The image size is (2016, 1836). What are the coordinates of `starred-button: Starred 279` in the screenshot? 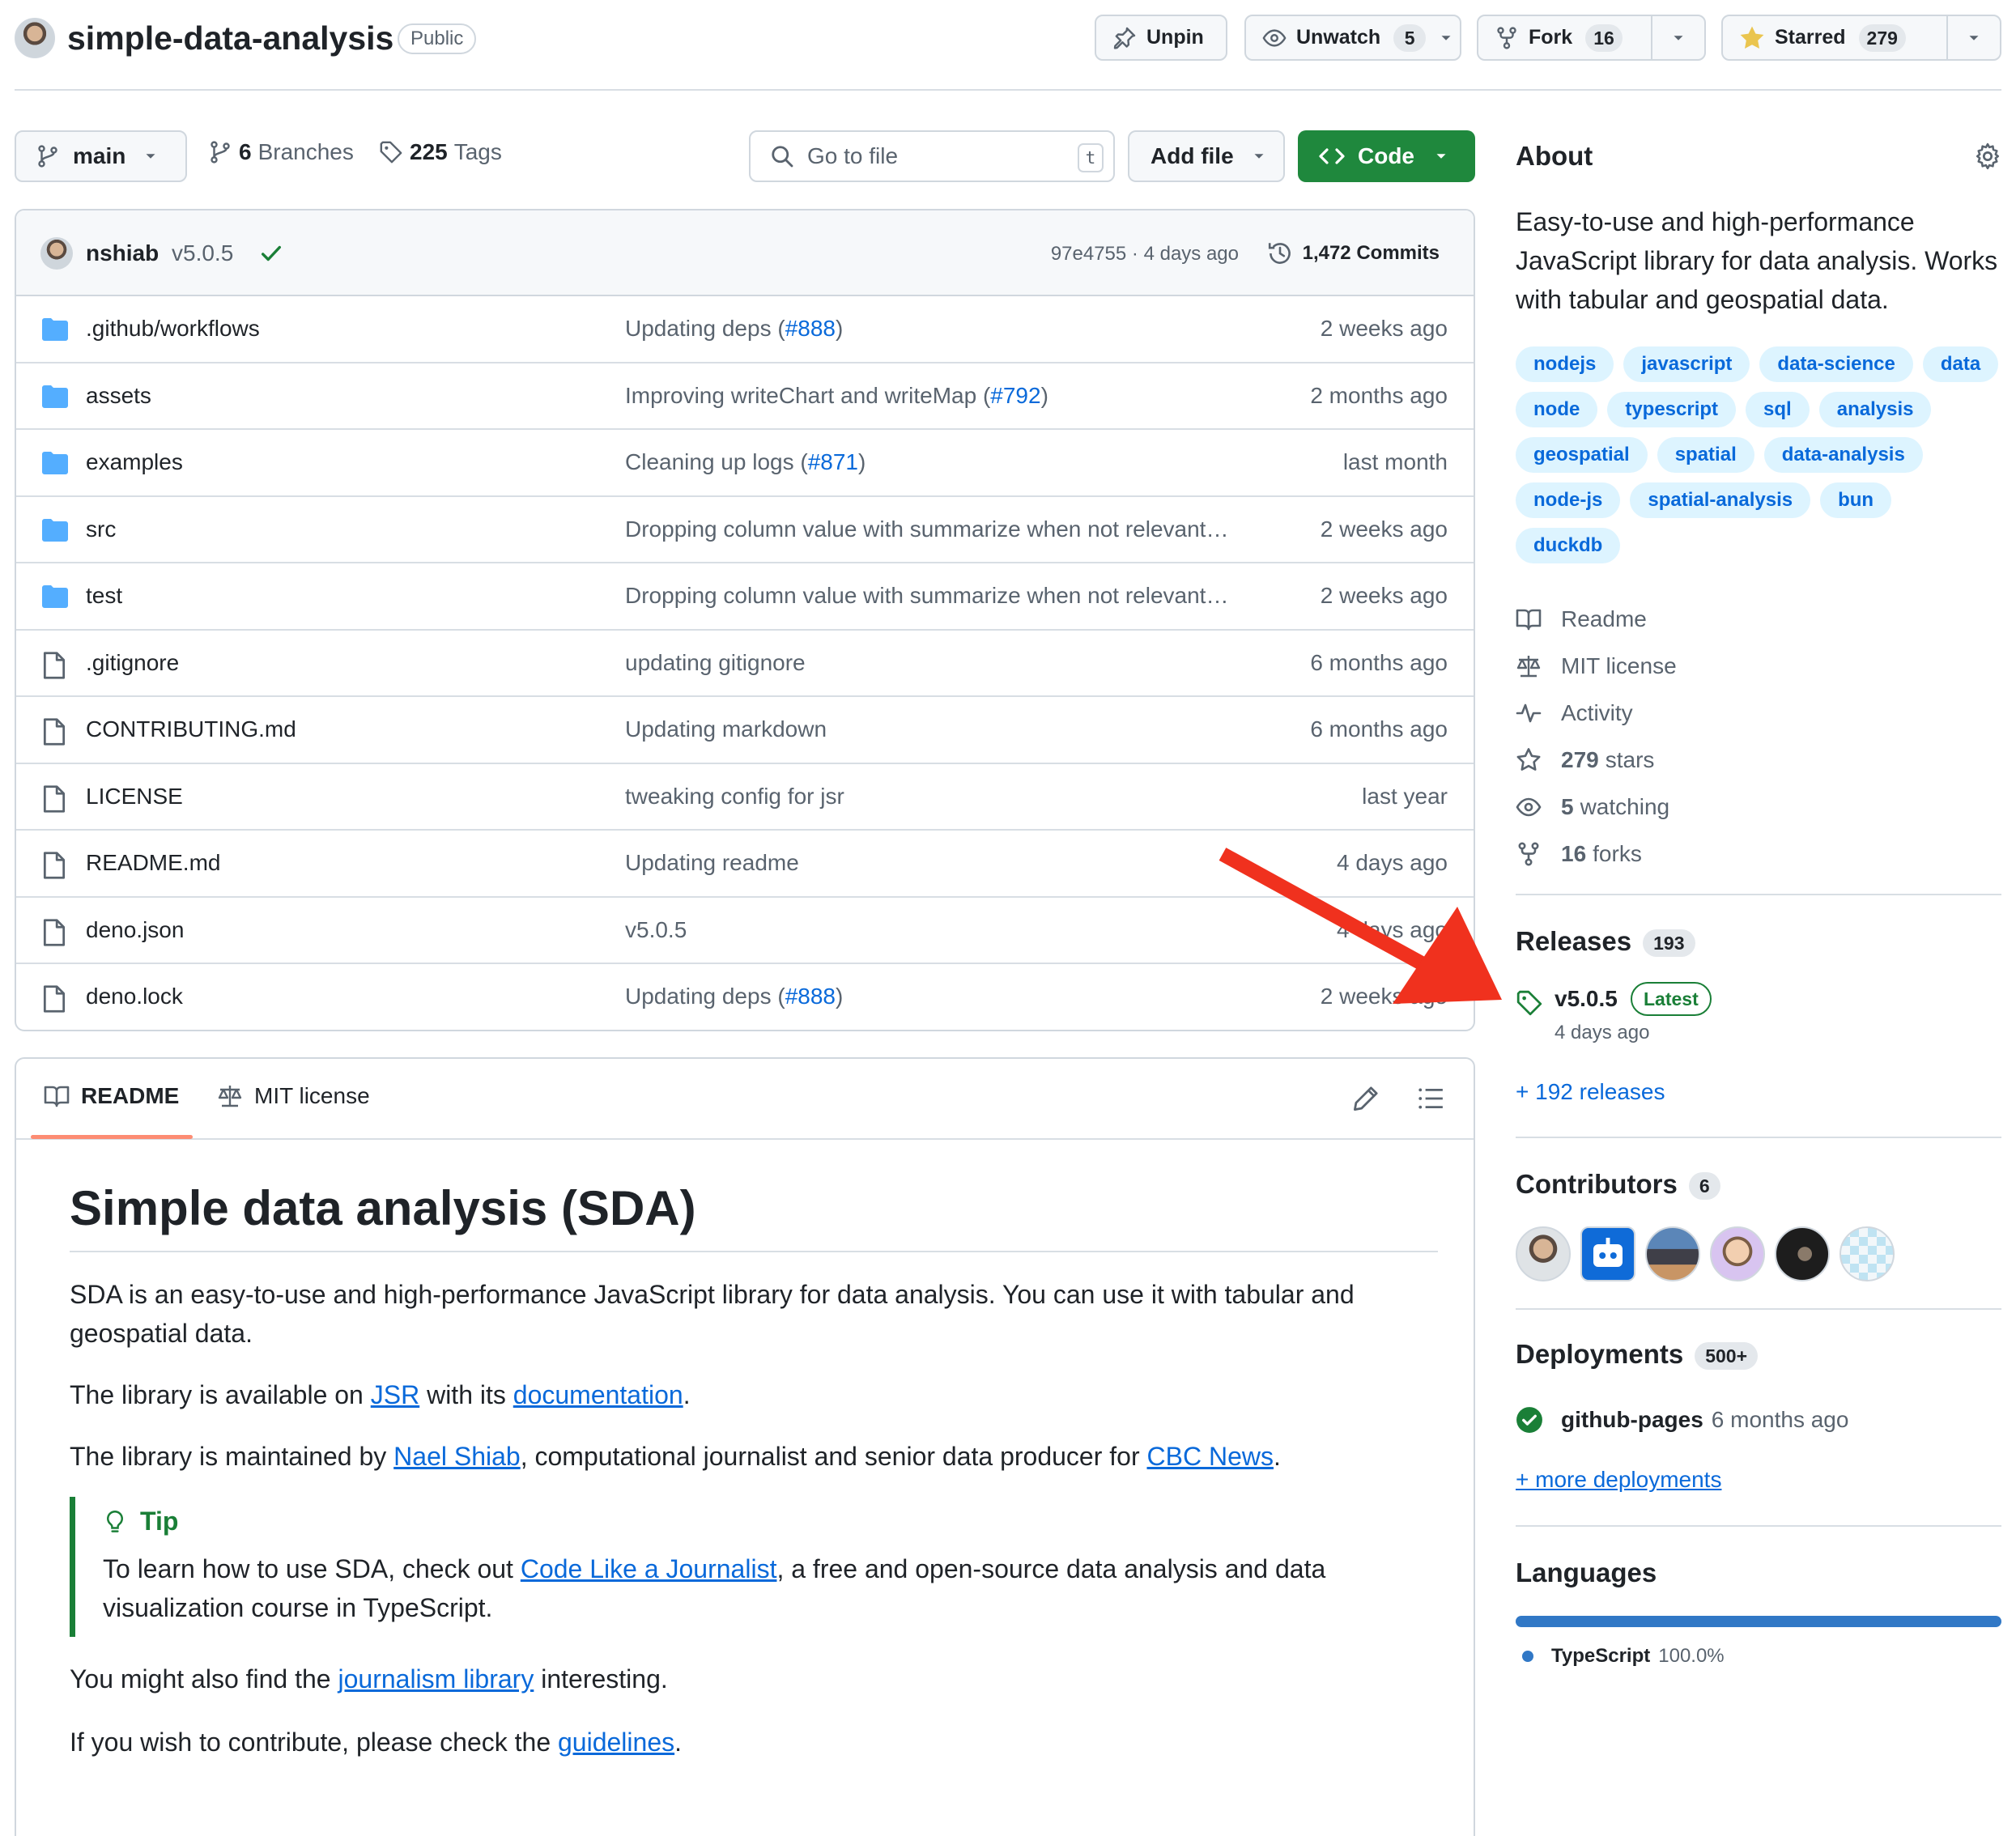 It's located at (1861, 38).